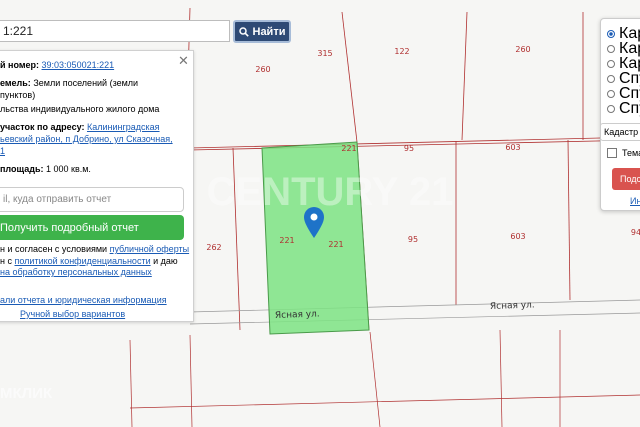 The width and height of the screenshot is (640, 427). I want to click on cadastral-label: й номер:, so click(20, 65).